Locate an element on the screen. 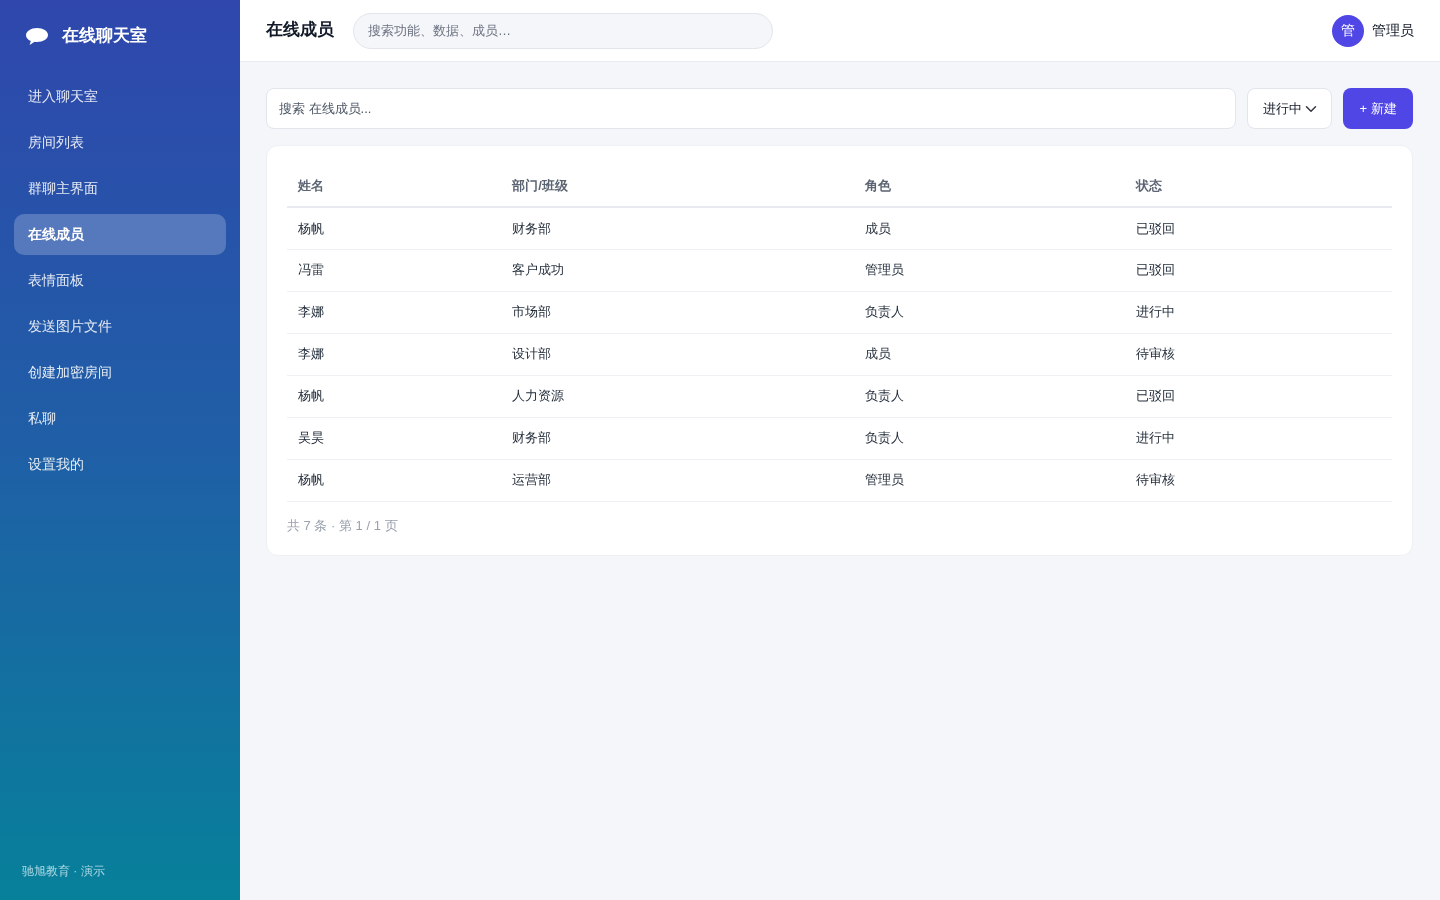 This screenshot has width=1440, height=900. user-avatar: 管 is located at coordinates (1348, 30).